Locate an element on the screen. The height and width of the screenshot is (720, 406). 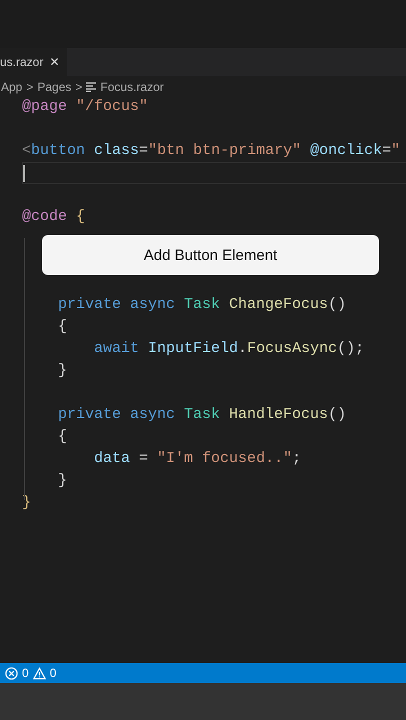
code-line: private async Task HandleFocus() is located at coordinates (201, 415).